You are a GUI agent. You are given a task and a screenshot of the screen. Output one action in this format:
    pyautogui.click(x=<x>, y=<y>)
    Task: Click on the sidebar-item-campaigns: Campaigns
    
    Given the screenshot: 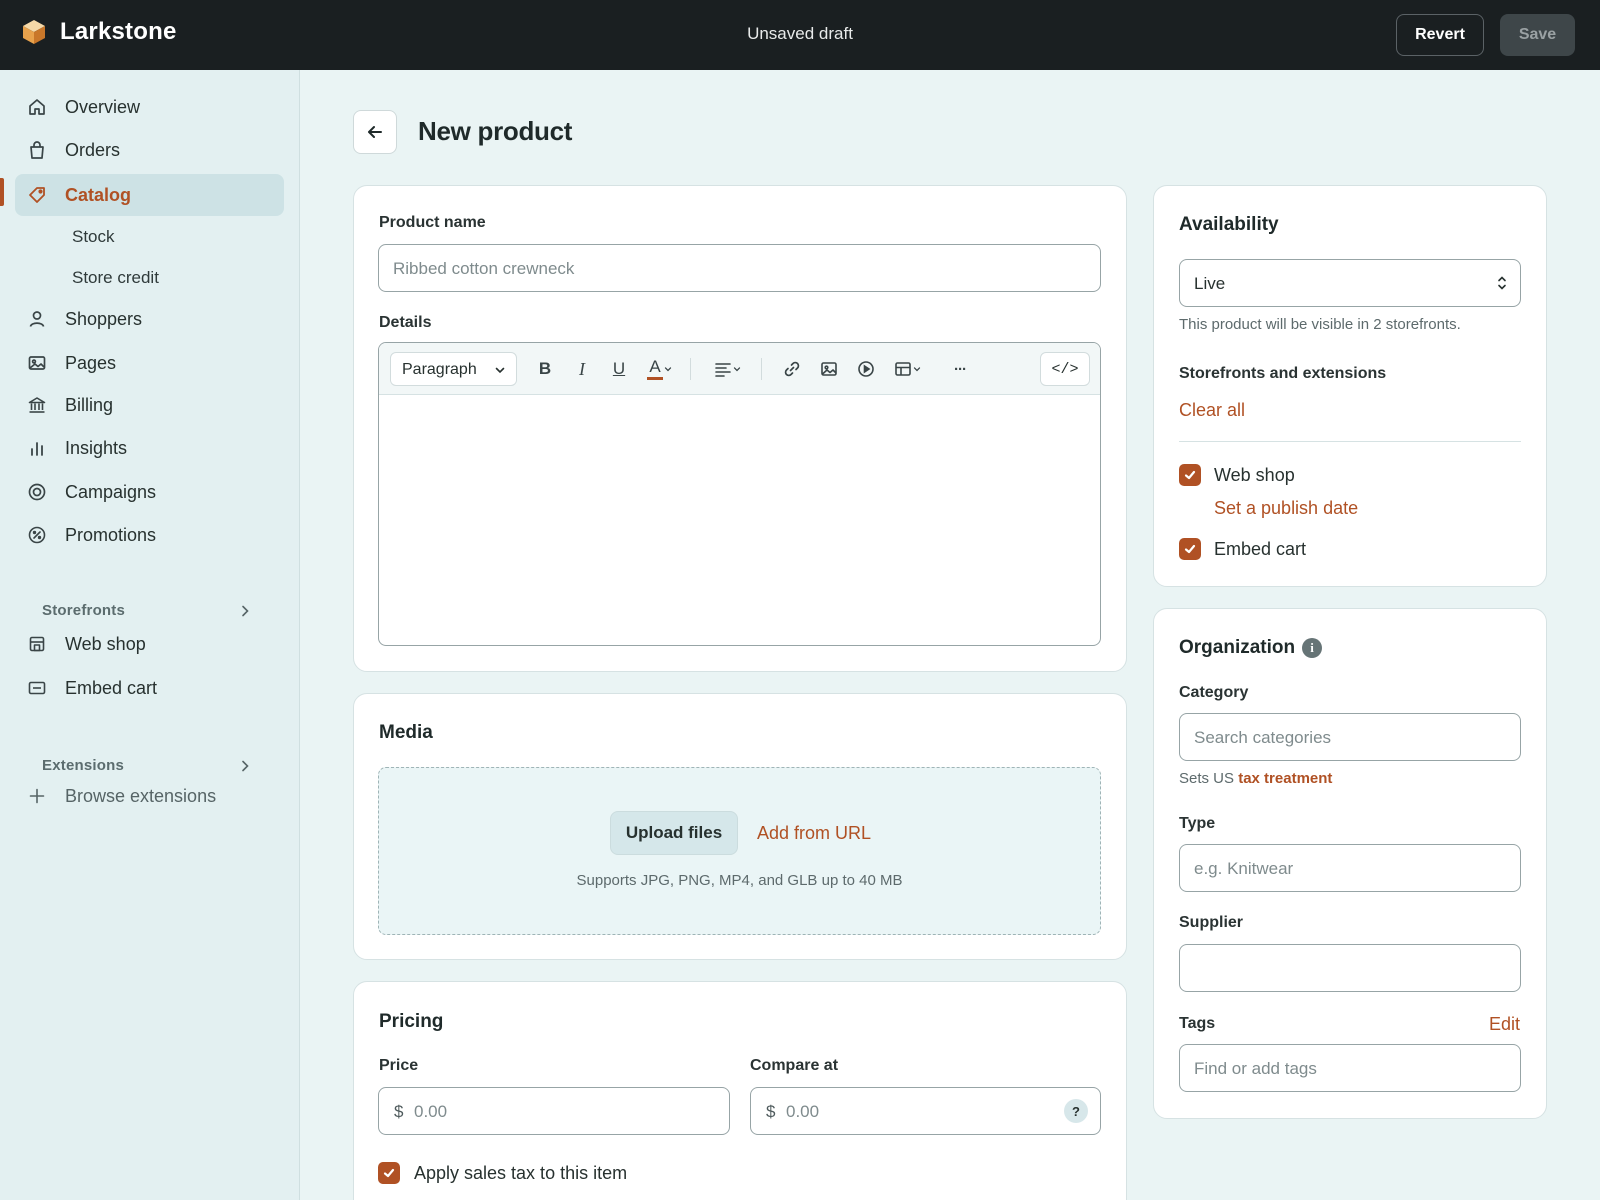 What is the action you would take?
    pyautogui.click(x=149, y=492)
    